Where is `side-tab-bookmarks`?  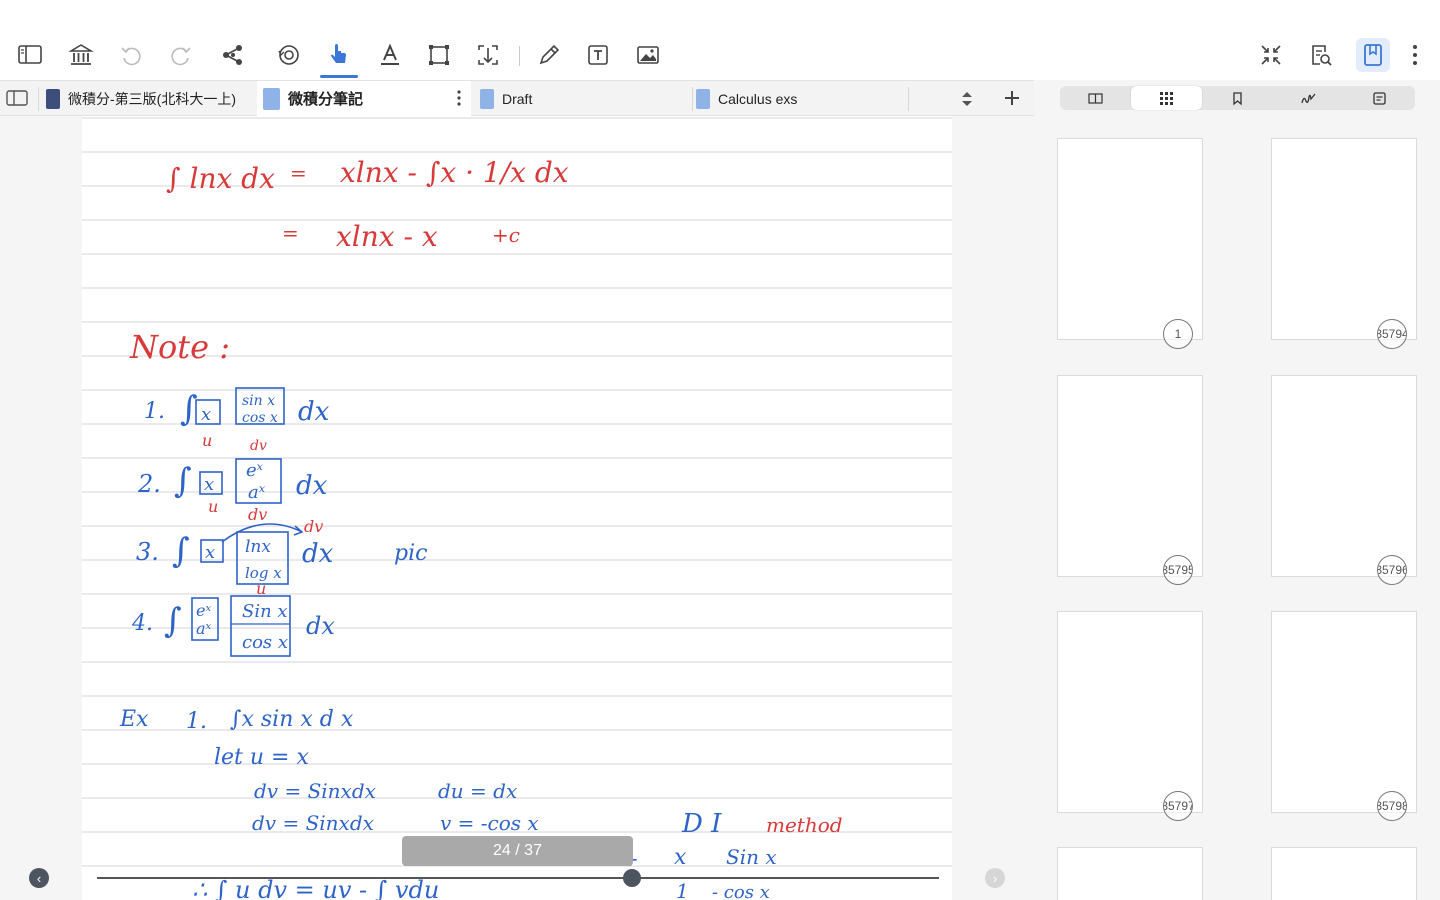 side-tab-bookmarks is located at coordinates (1237, 98).